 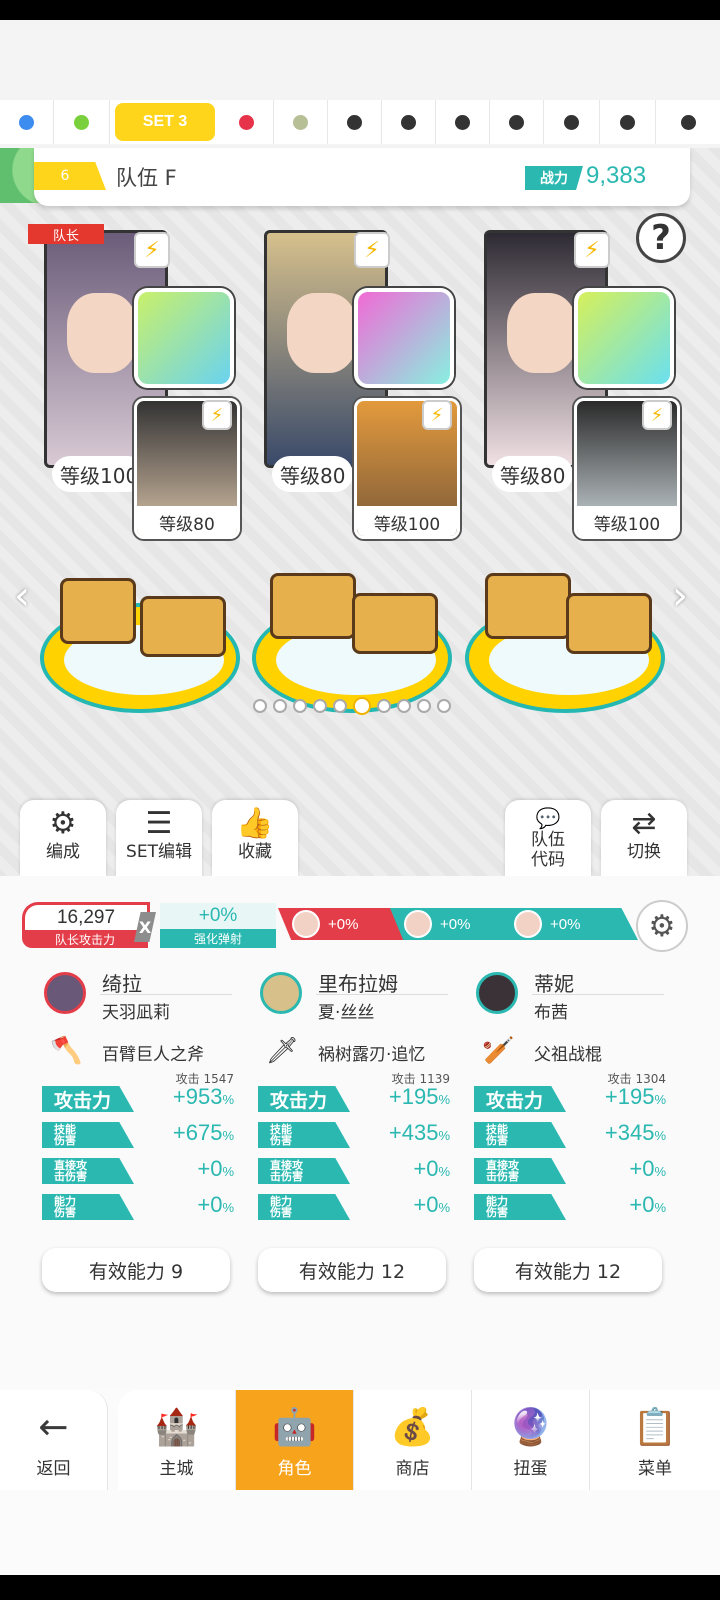 What do you see at coordinates (255, 838) in the screenshot?
I see `favorite-button: 👍 收藏` at bounding box center [255, 838].